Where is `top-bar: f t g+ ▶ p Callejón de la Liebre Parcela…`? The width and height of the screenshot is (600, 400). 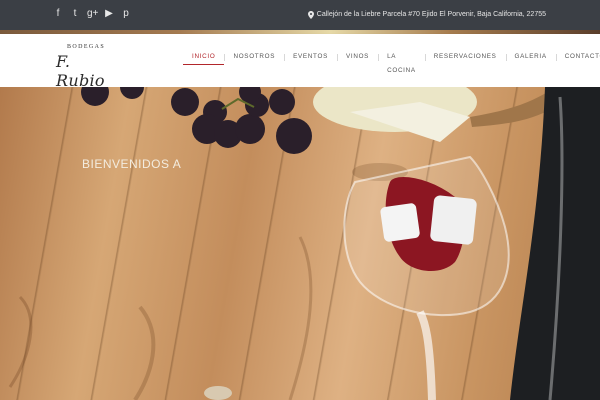
top-bar: f t g+ ▶ p Callejón de la Liebre Parcela… is located at coordinates (300, 15).